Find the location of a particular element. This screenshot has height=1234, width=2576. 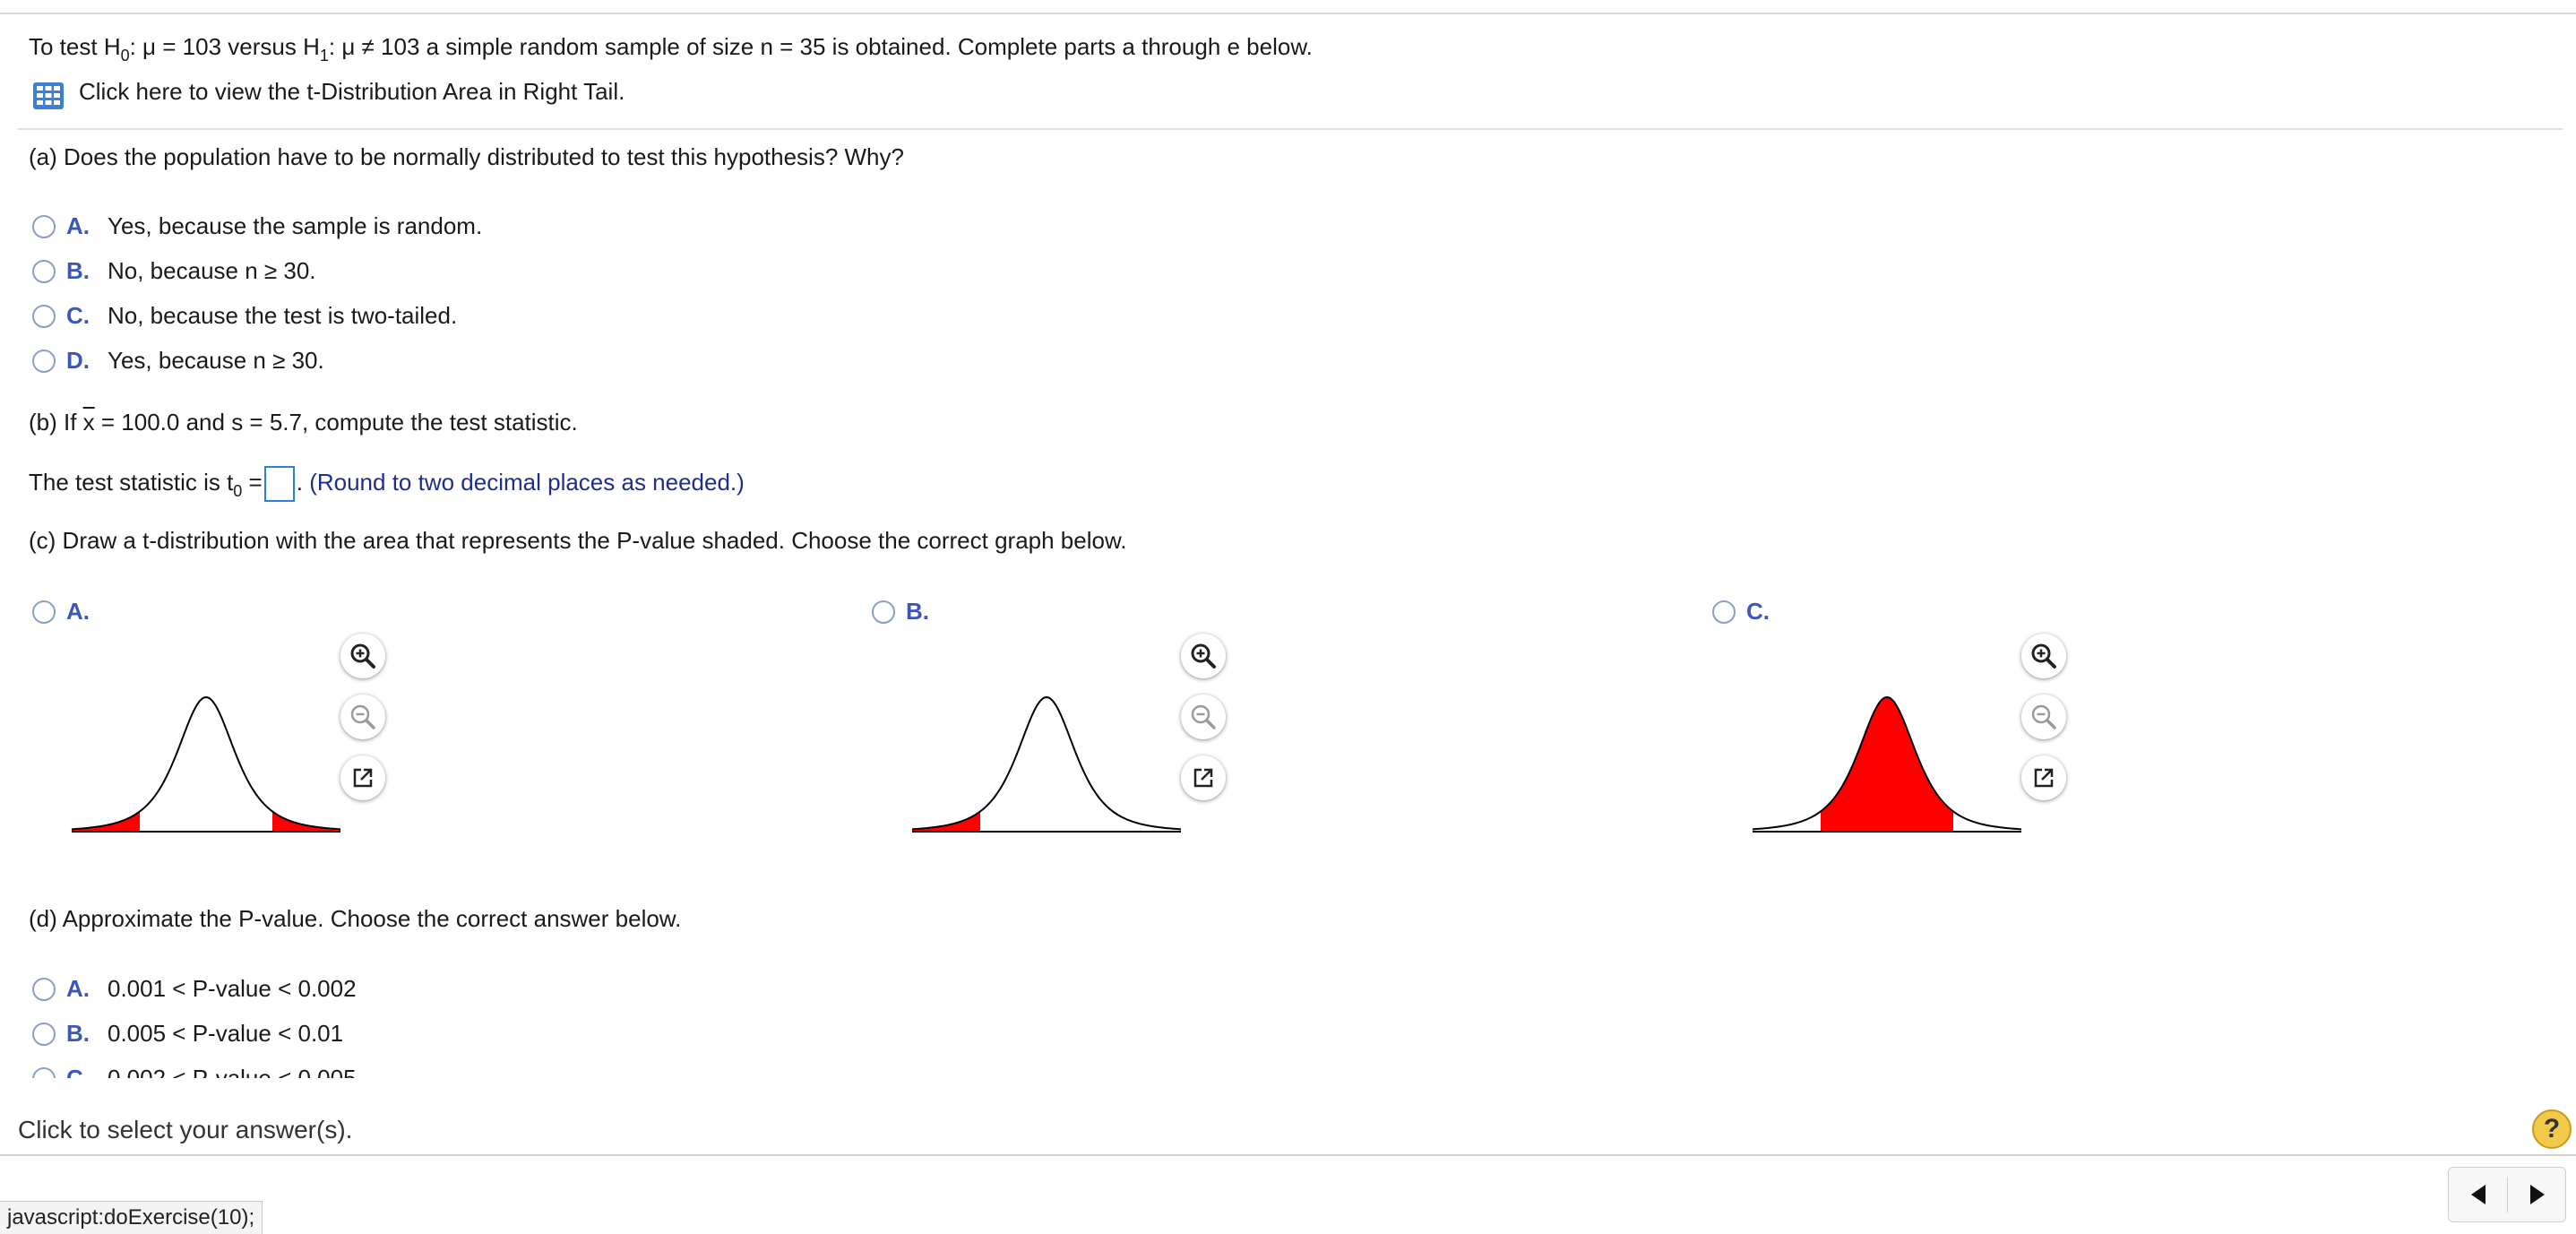

previous-arrow-icon is located at coordinates (2478, 1195).